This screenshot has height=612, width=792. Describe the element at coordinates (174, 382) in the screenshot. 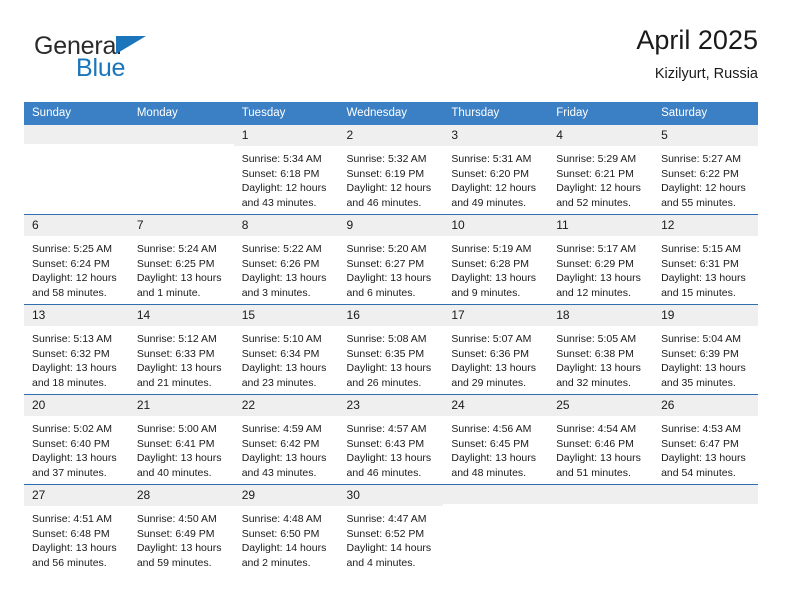

I see `daylight-text-line2: and 21 minutes.` at that location.